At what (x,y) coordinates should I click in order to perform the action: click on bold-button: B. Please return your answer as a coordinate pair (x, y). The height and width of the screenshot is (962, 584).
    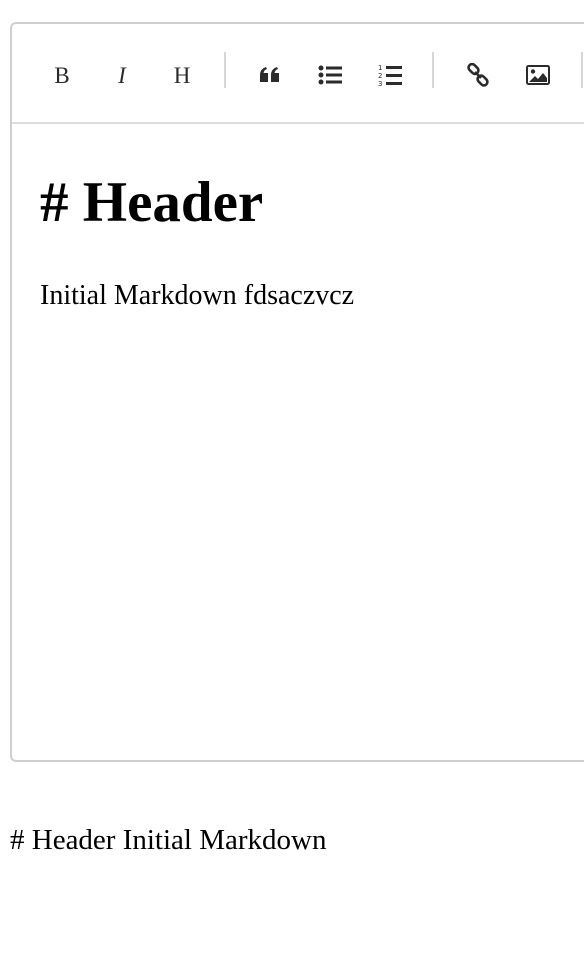
    Looking at the image, I should click on (62, 75).